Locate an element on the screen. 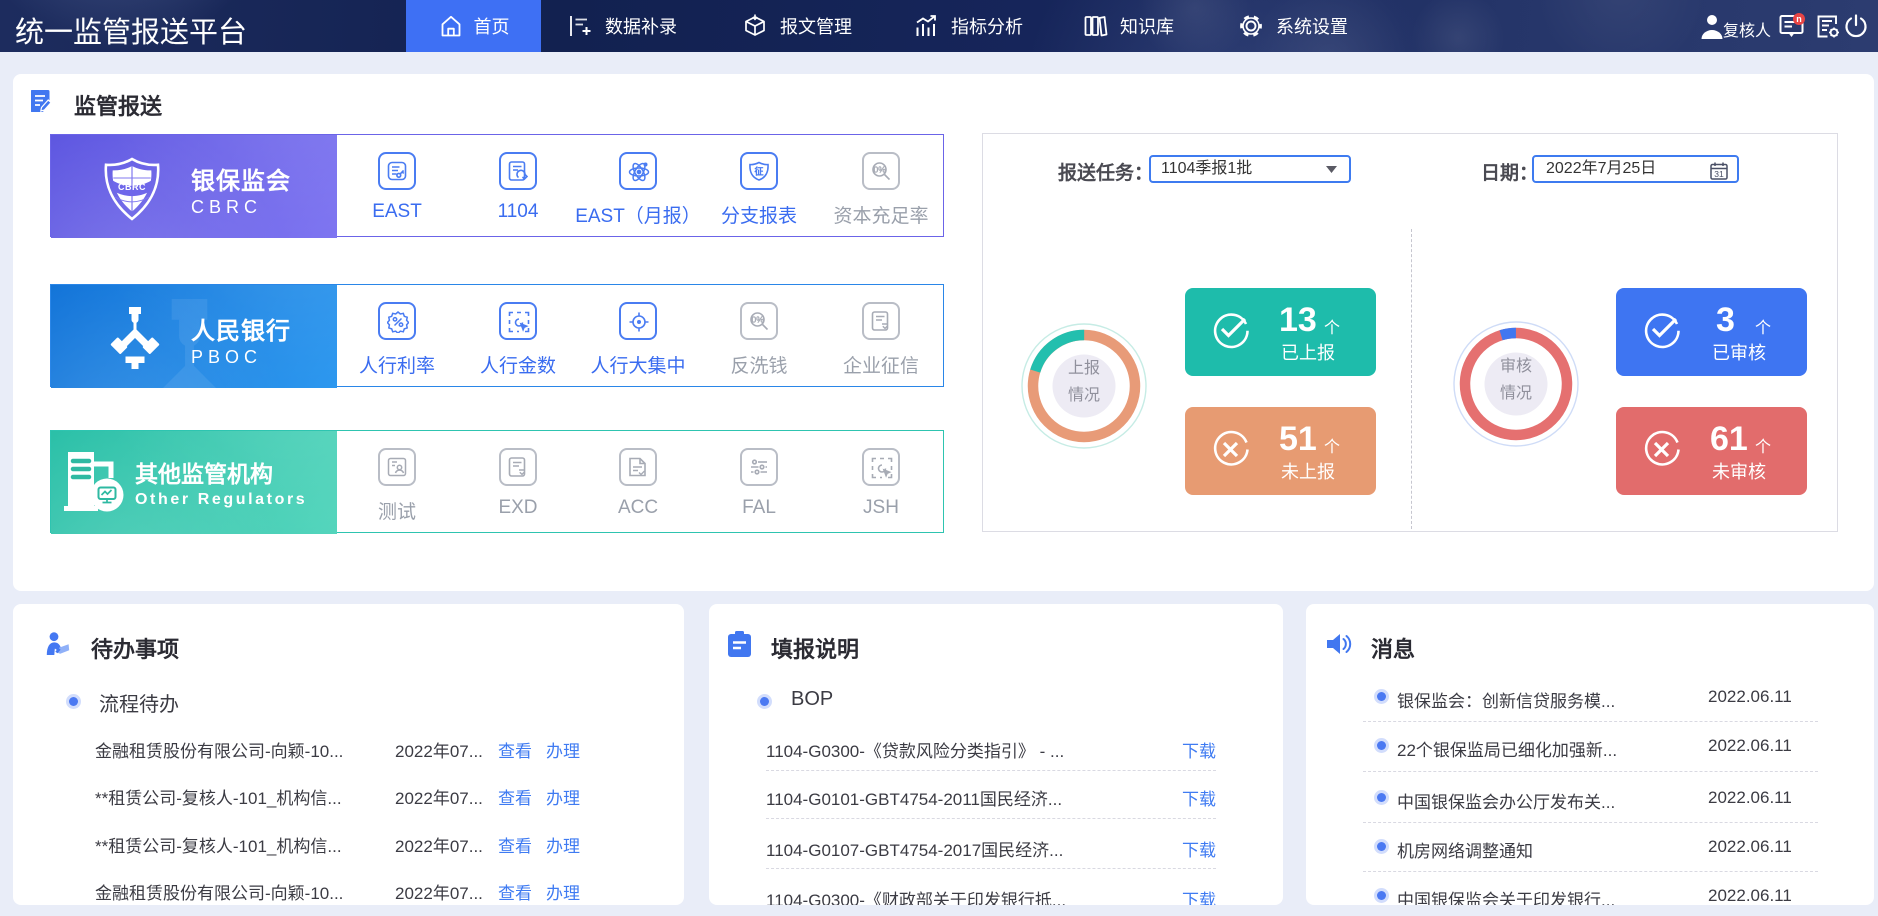 The image size is (1878, 916). svg-text: 31 is located at coordinates (1719, 174).